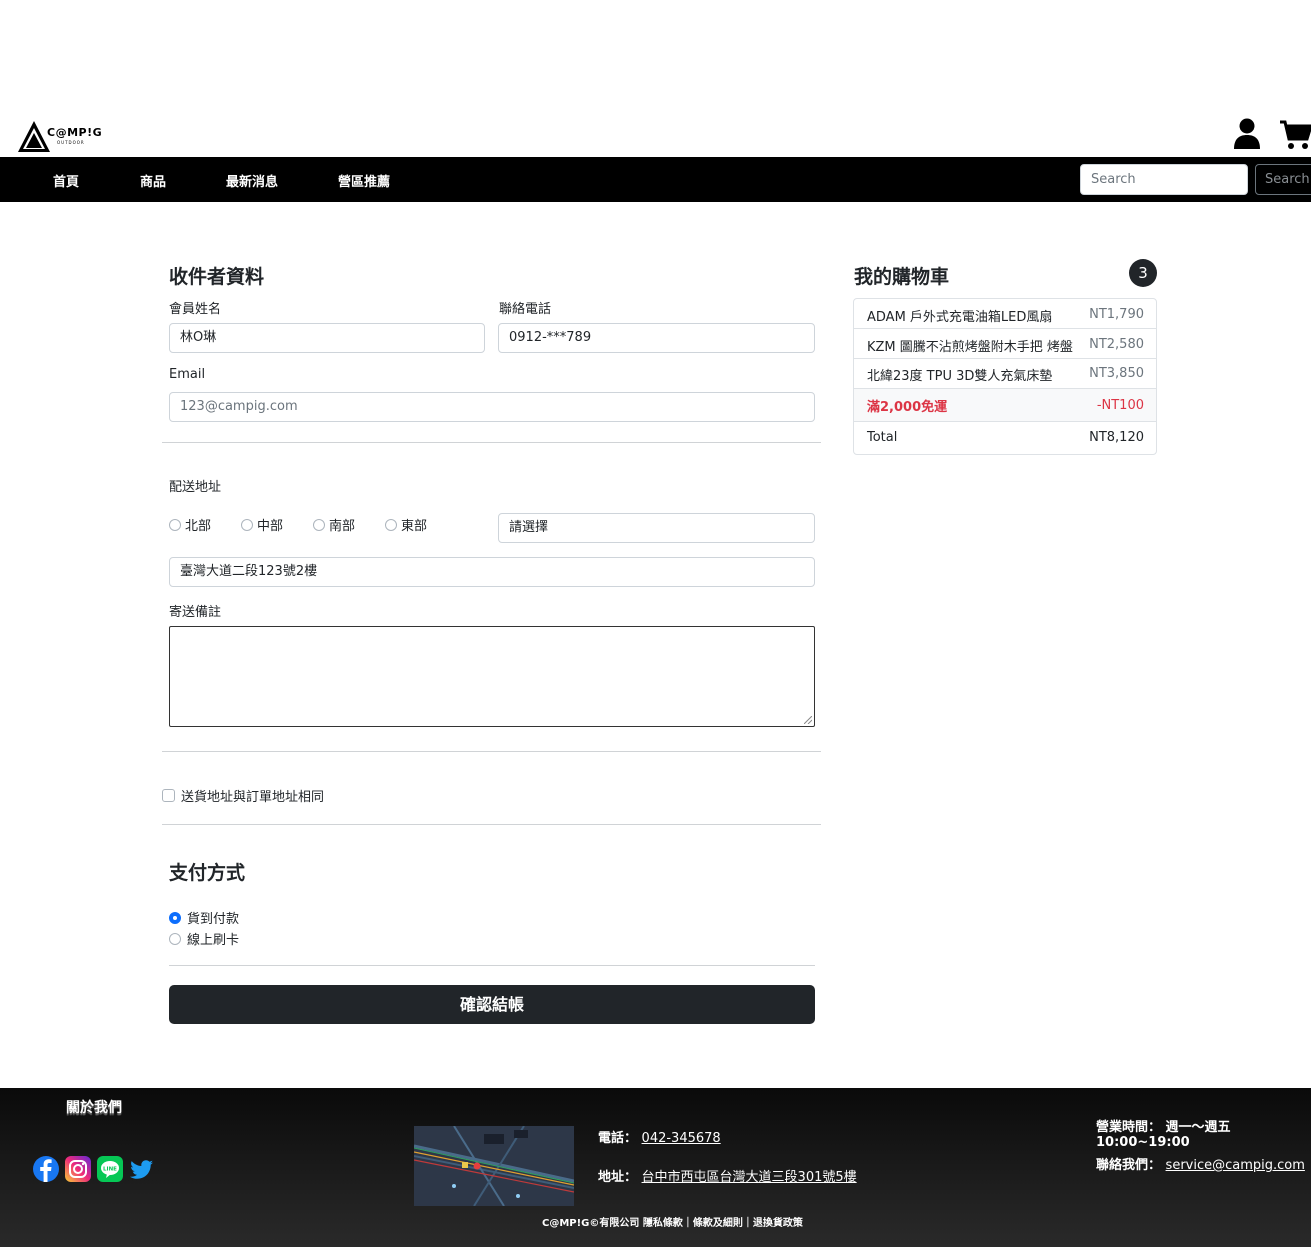  What do you see at coordinates (1005, 438) in the screenshot?
I see `cart-total-row: Total NT8,120` at bounding box center [1005, 438].